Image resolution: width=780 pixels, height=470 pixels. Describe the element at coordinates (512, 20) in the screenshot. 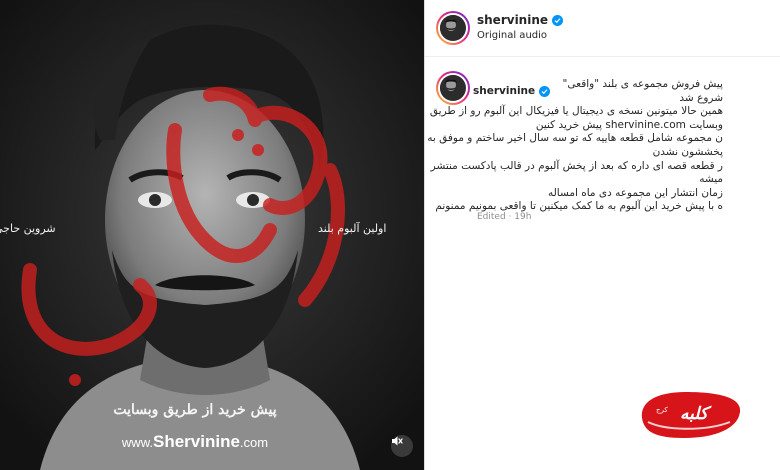

I see `header-username: shervinine` at that location.